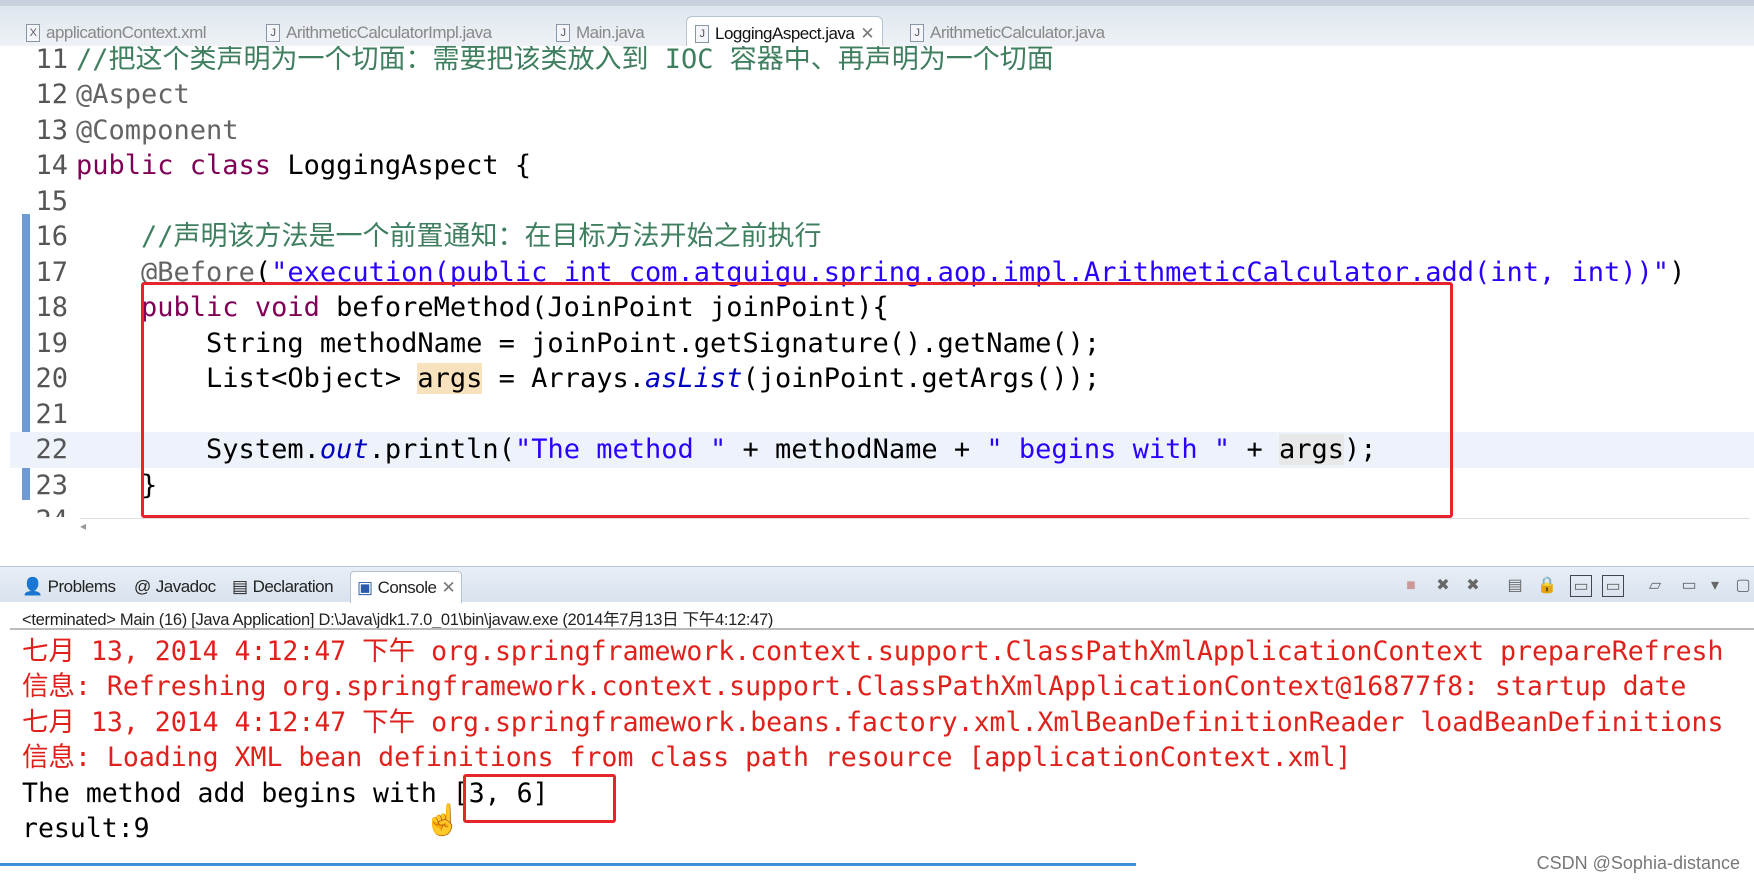 The height and width of the screenshot is (884, 1754). What do you see at coordinates (1613, 586) in the screenshot?
I see `show-on-error-icon: ▭` at bounding box center [1613, 586].